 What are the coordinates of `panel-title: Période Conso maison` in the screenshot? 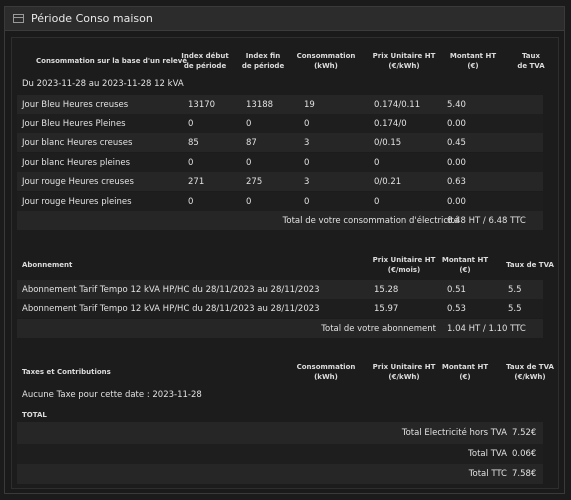 It's located at (92, 18).